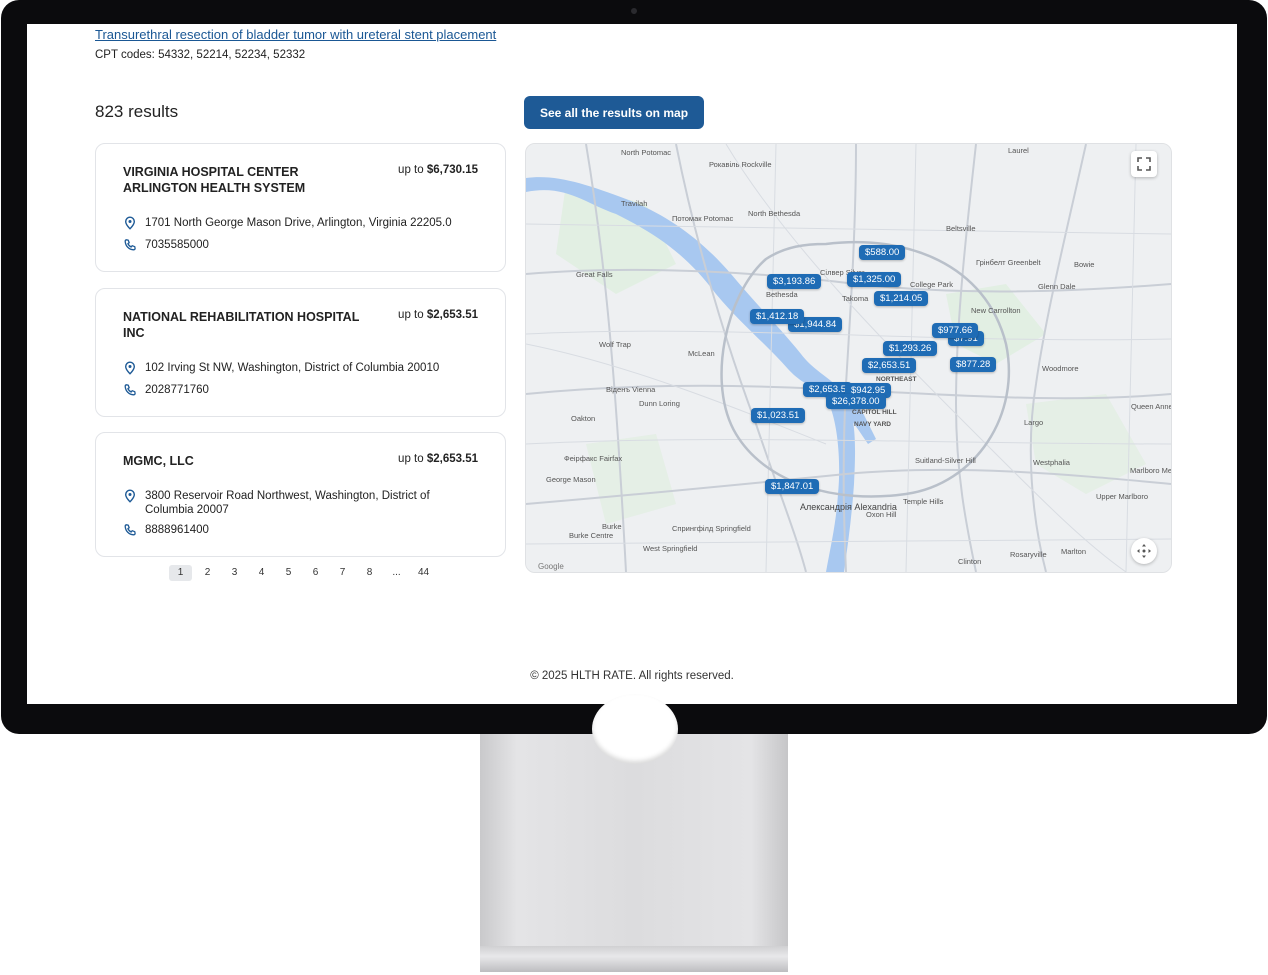  What do you see at coordinates (452, 459) in the screenshot?
I see `price-value: $2,653.51` at bounding box center [452, 459].